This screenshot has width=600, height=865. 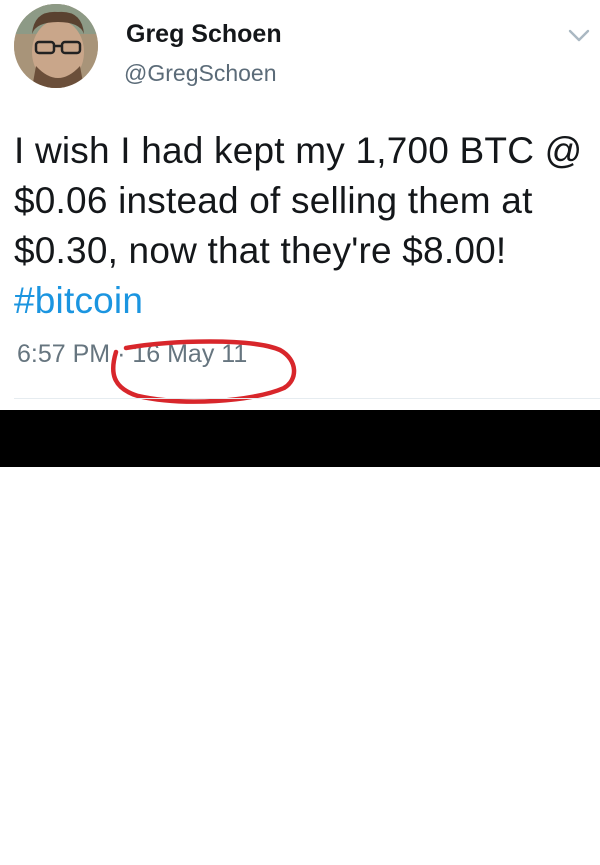 I want to click on brand-logo: RYPTOMAGAZIN, so click(x=299, y=848).